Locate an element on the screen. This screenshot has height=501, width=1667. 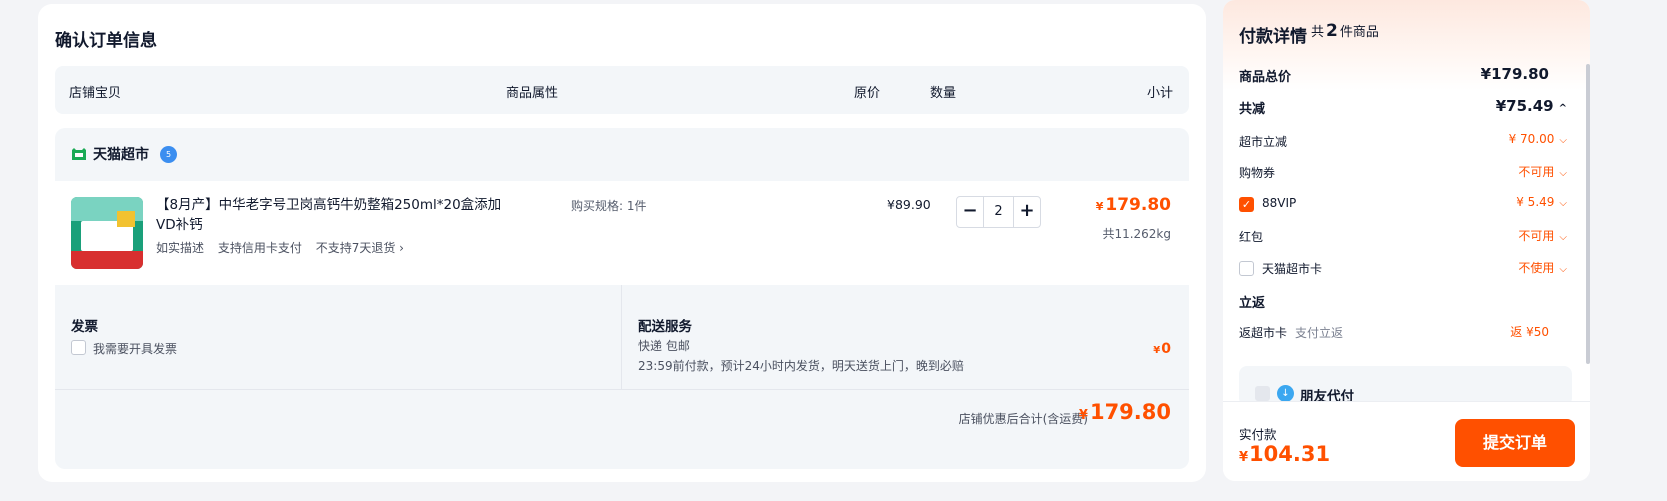
delivery-method: 快递 包邮 is located at coordinates (664, 346).